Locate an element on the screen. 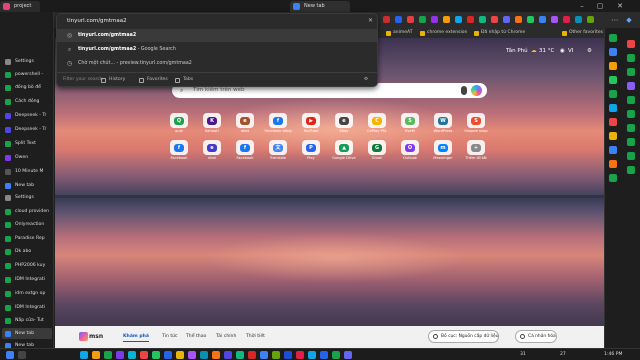  favorite-item: Other favorites is located at coordinates (582, 33).